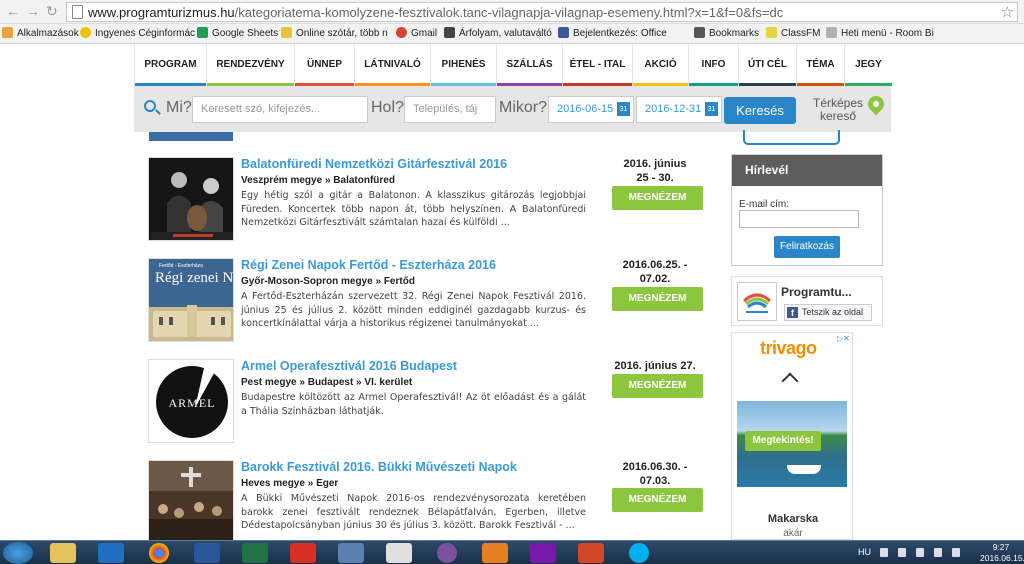  What do you see at coordinates (349, 366) in the screenshot?
I see `event-title: Armel Operafesztivál 2016 Budapest` at bounding box center [349, 366].